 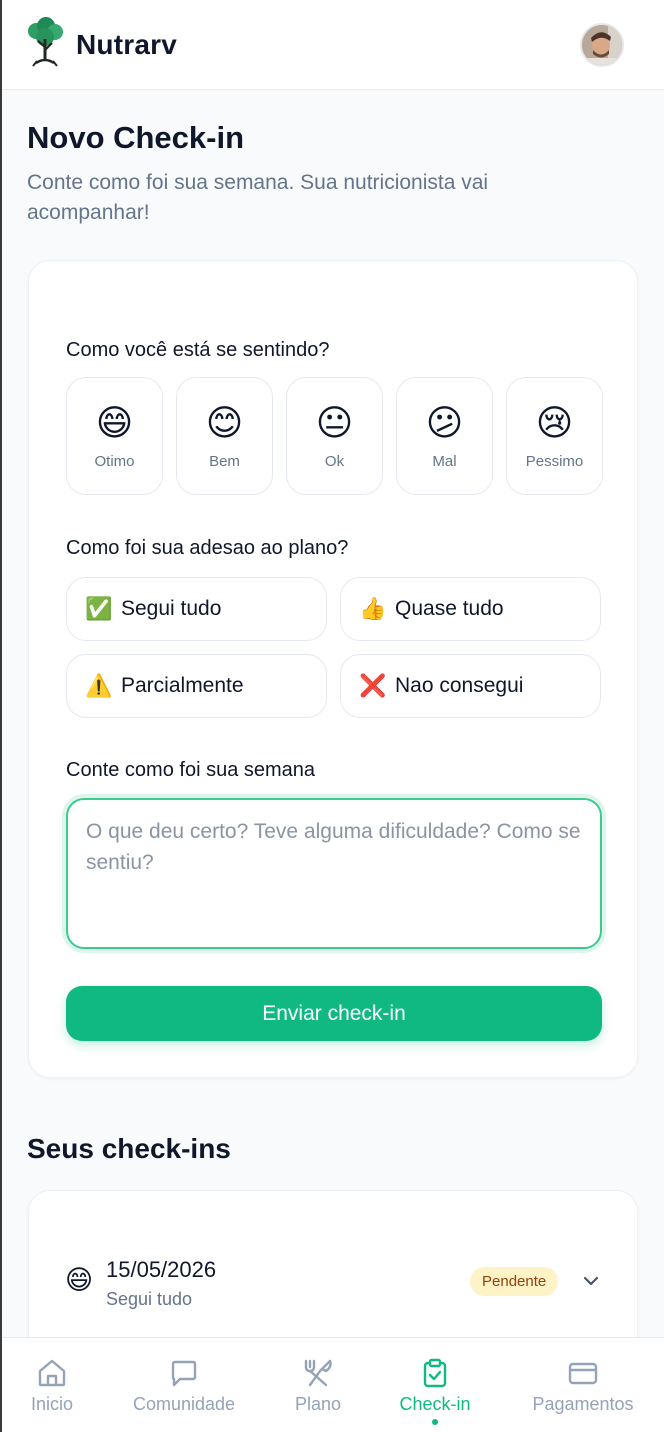 I want to click on cross-mark-icon: ❌, so click(x=373, y=685).